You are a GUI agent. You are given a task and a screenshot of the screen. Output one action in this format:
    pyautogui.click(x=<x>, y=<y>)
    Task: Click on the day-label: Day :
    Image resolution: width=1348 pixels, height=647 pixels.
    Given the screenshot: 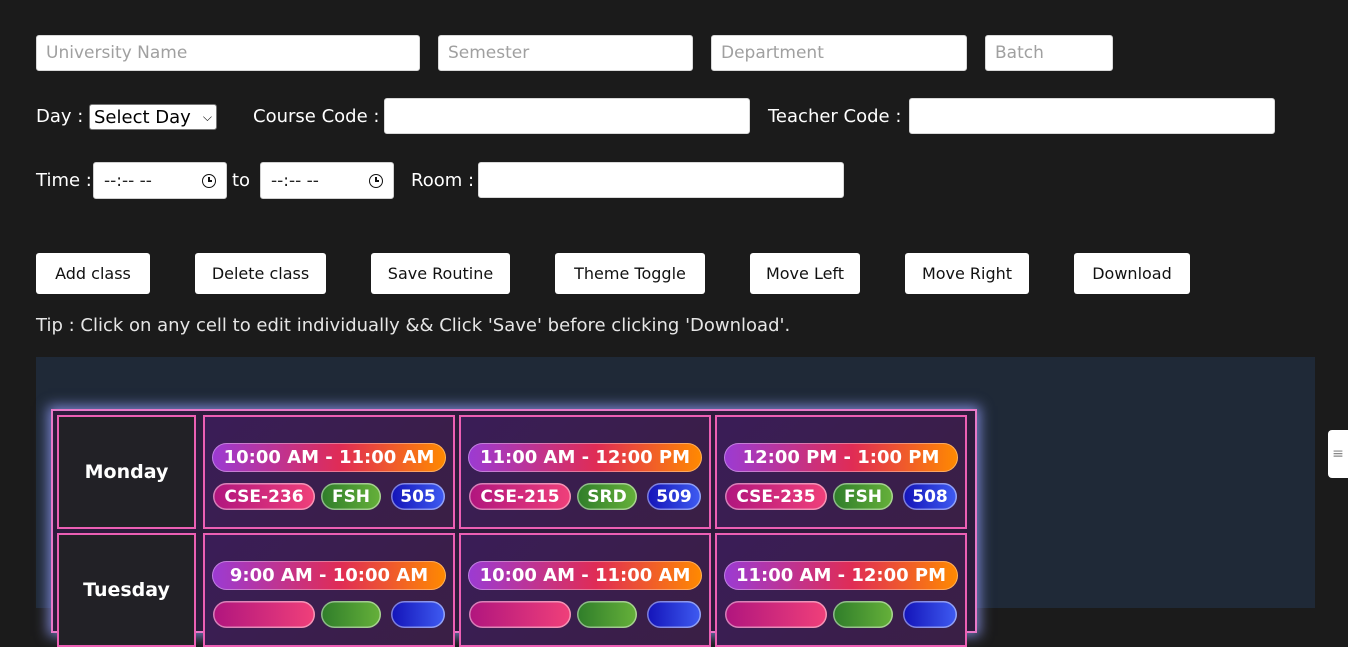 What is the action you would take?
    pyautogui.click(x=60, y=116)
    